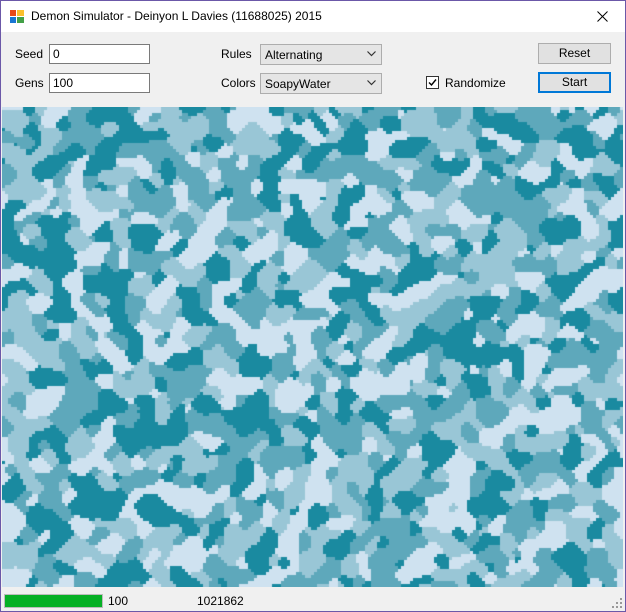 The image size is (626, 612). I want to click on gens-label: Gens, so click(29, 83).